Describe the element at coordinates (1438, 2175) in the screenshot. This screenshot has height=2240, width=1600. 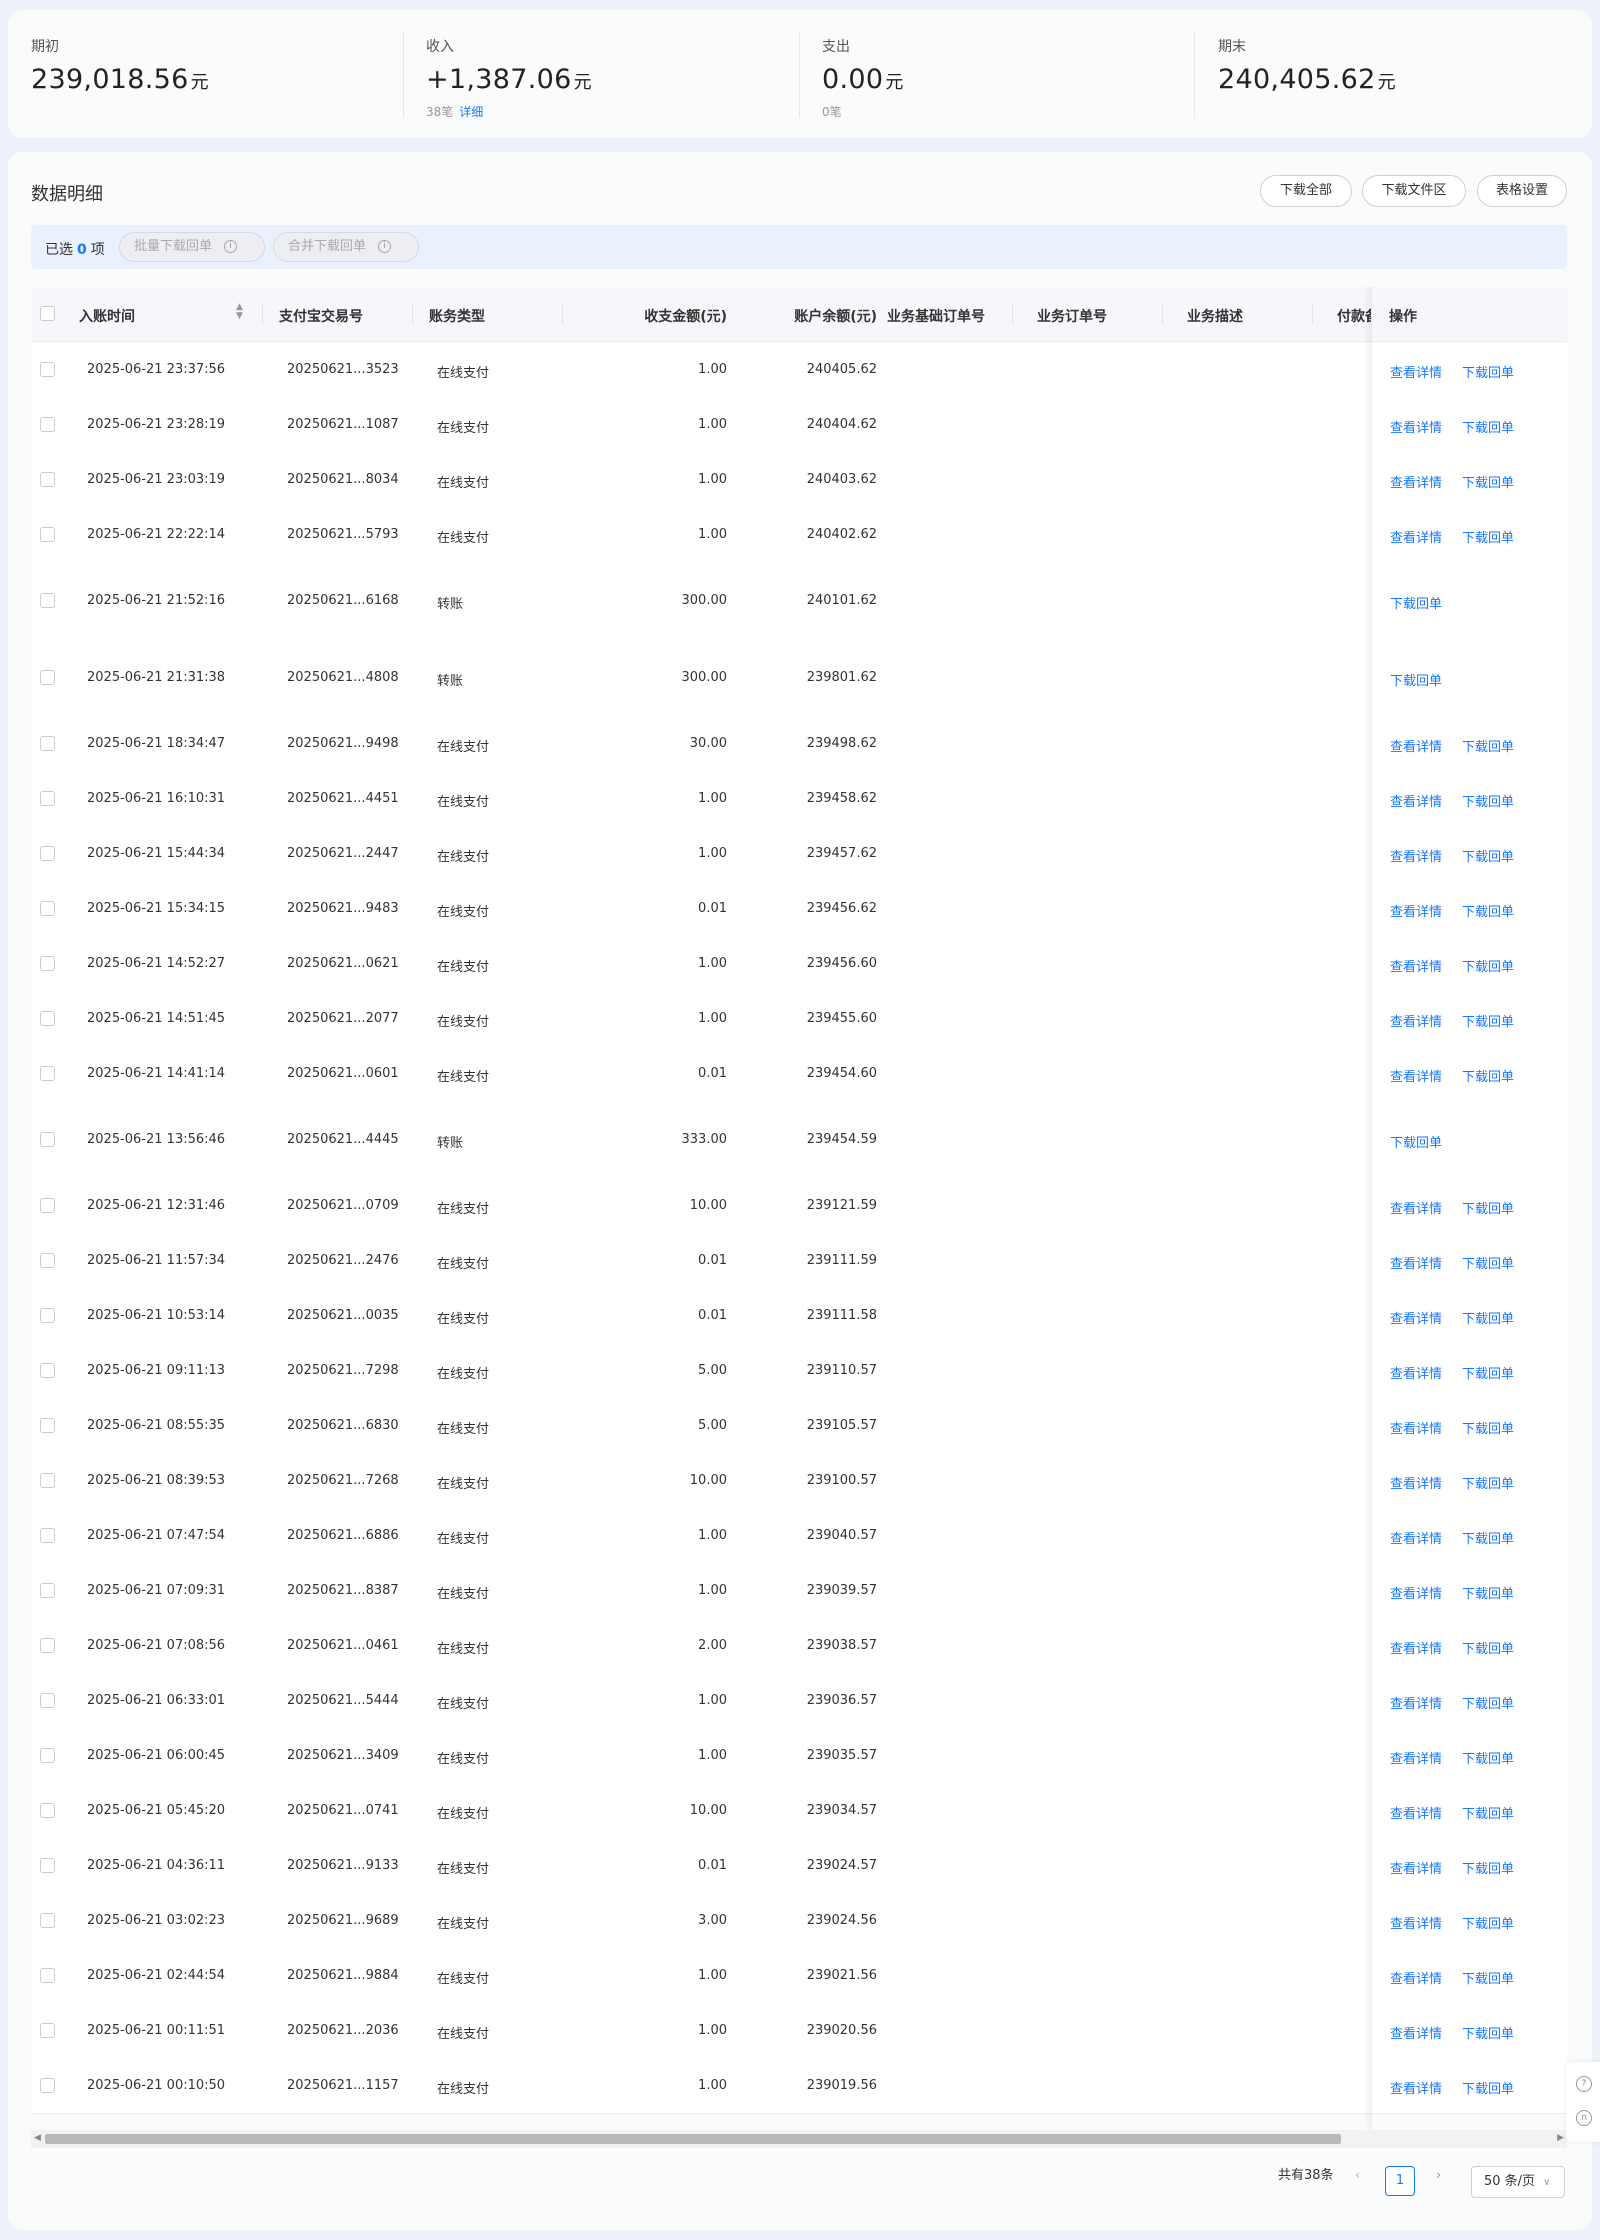
I see `next-page-icon: ›` at that location.